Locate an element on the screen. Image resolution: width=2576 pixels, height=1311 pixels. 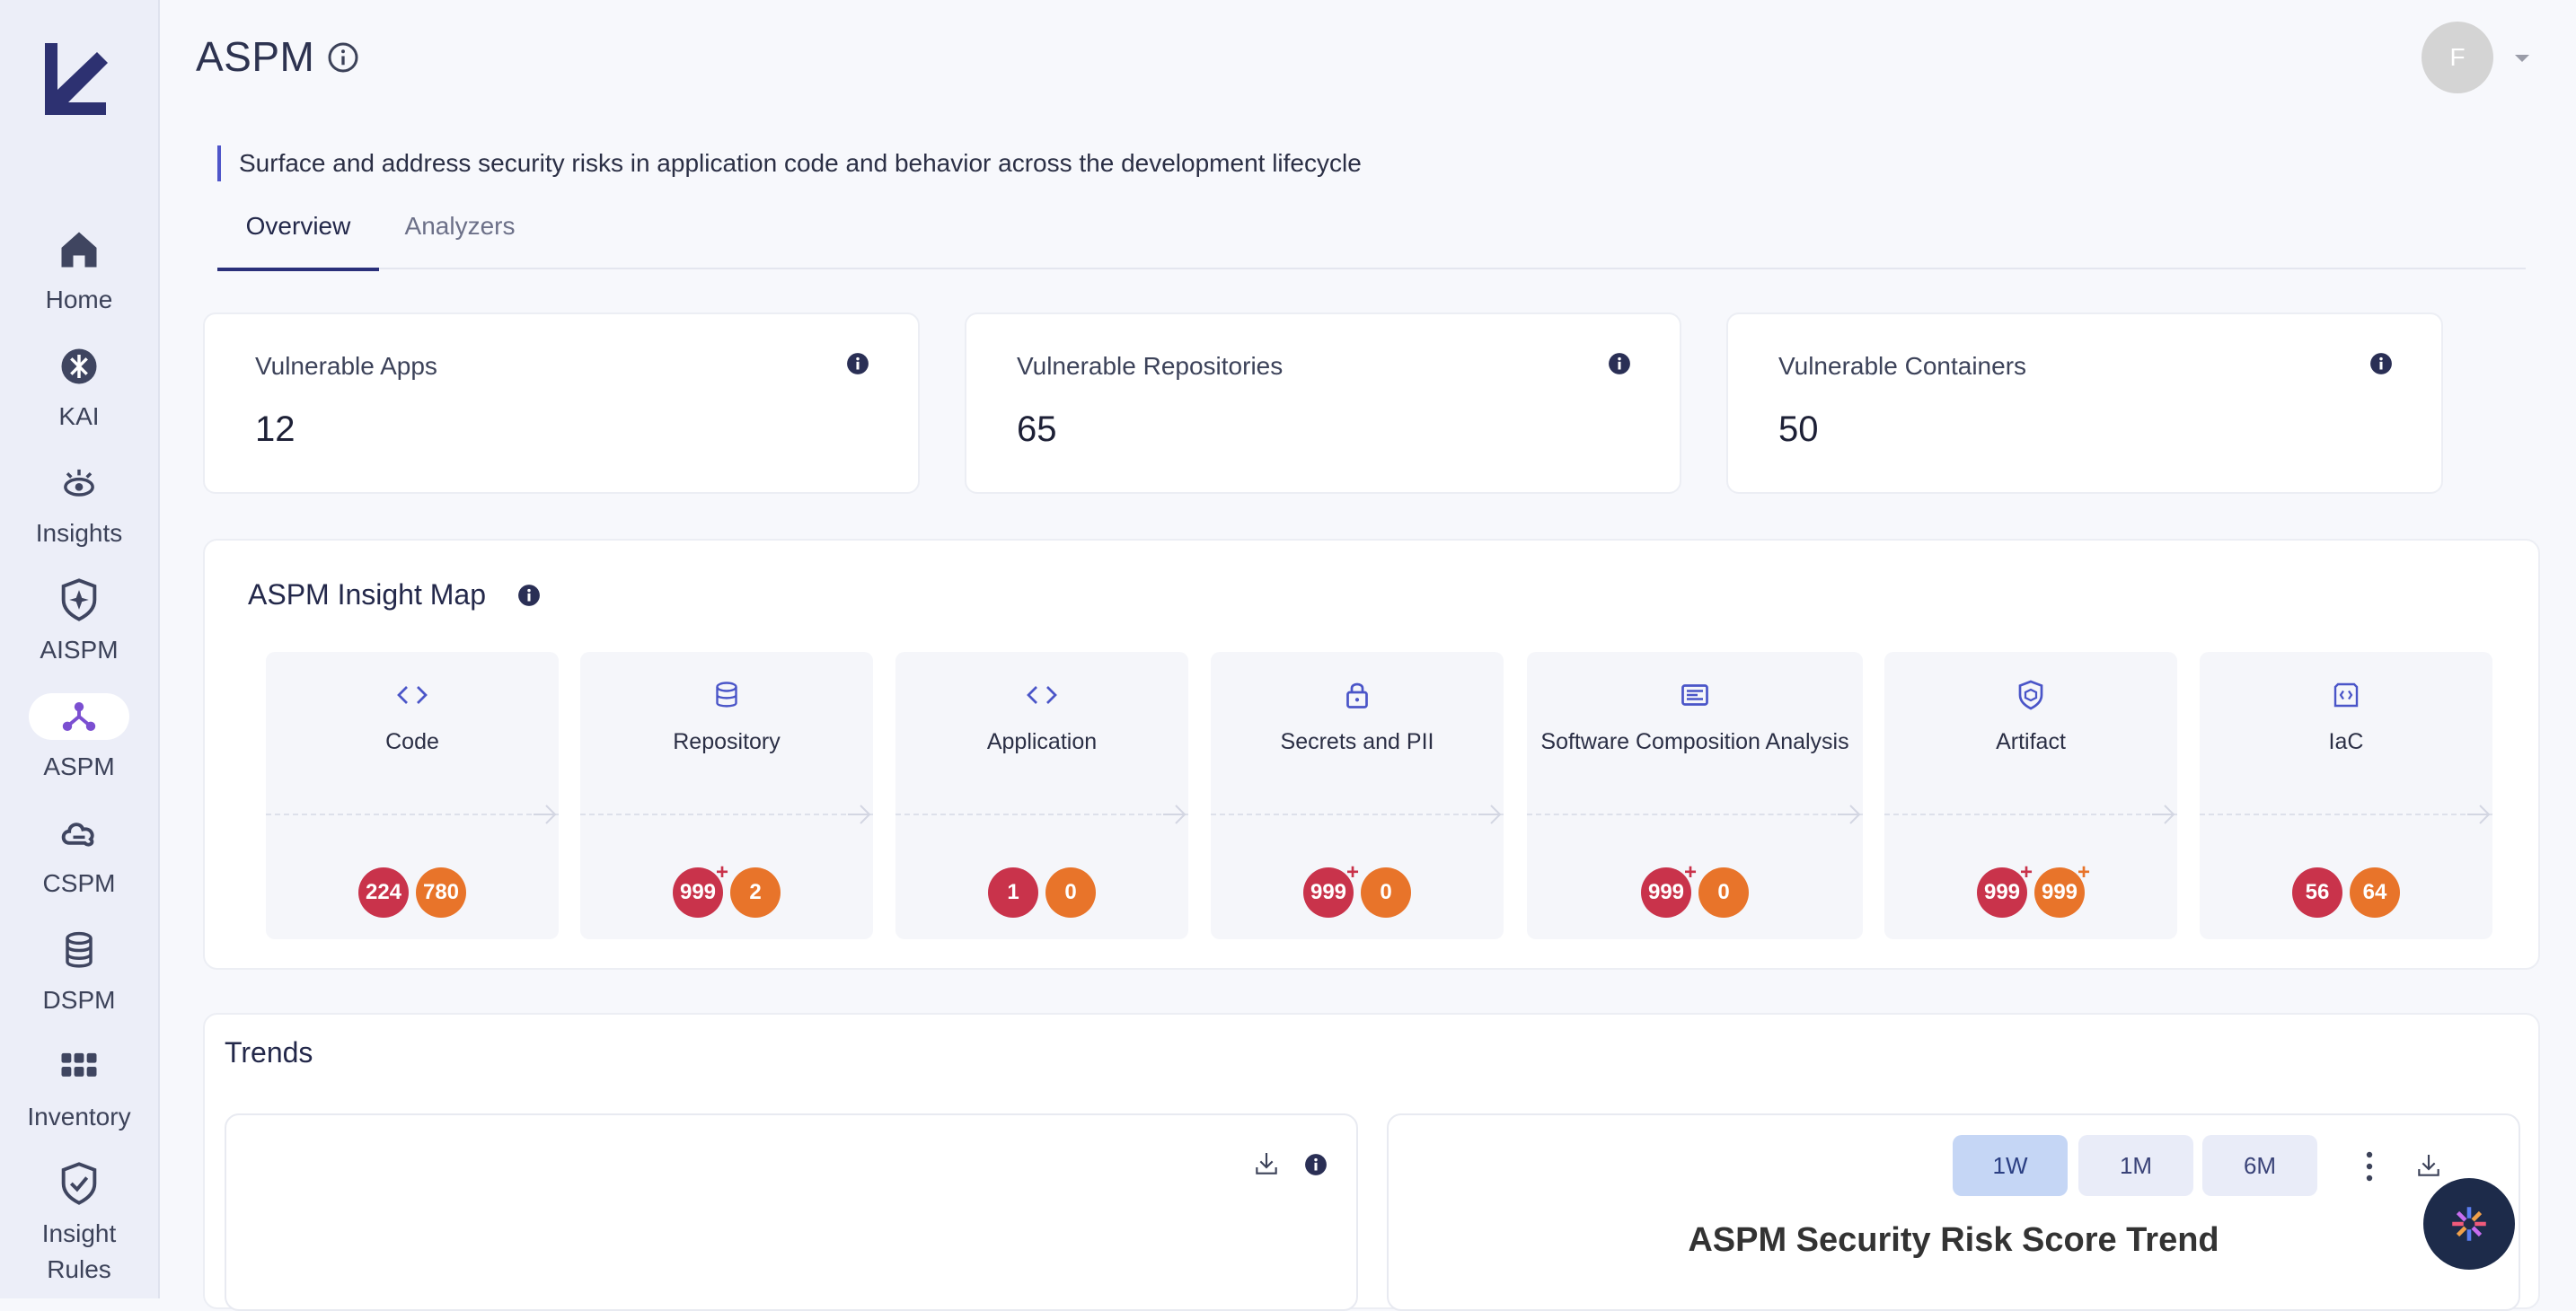
stage-label: Application is located at coordinates (1042, 741).